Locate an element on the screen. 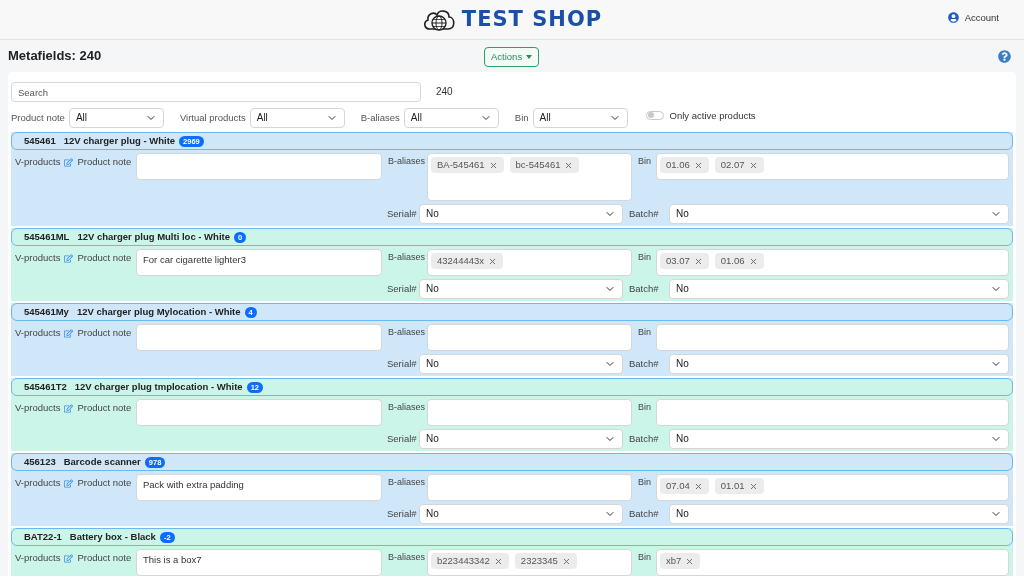  toggle-switch is located at coordinates (654, 115).